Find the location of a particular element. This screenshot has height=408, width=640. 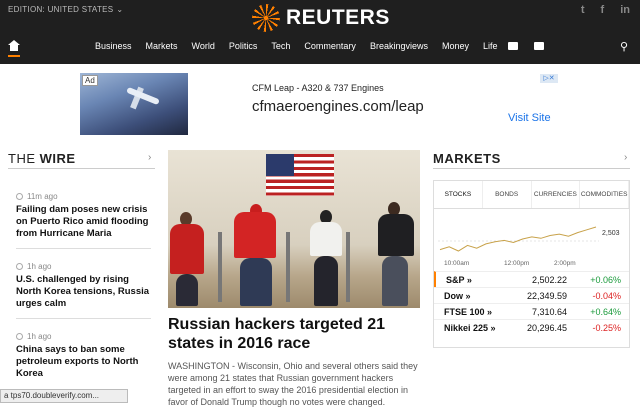

table-row: FTSE 100 » 7,310.64 +0.64% is located at coordinates (531, 311).